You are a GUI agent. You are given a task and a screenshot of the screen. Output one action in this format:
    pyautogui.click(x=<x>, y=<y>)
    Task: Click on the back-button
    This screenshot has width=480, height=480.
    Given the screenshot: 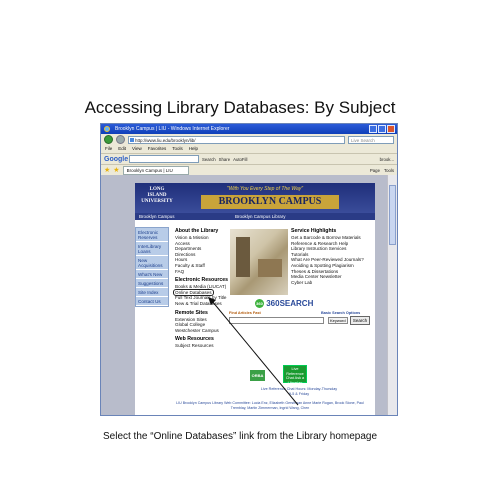 What is the action you would take?
    pyautogui.click(x=108, y=139)
    